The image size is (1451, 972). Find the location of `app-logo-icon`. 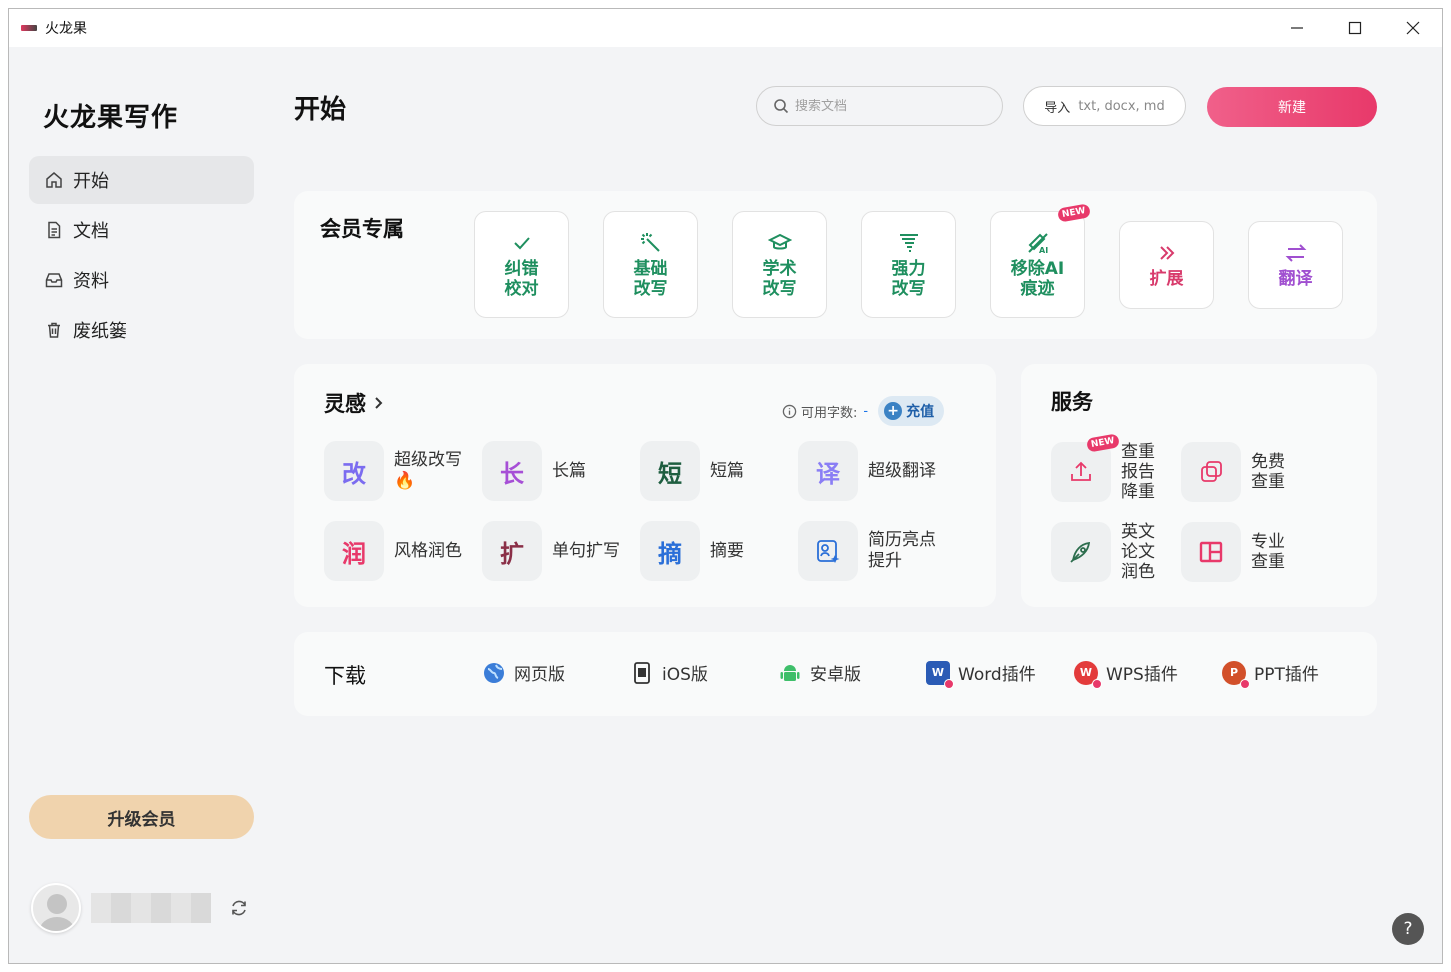

app-logo-icon is located at coordinates (29, 28).